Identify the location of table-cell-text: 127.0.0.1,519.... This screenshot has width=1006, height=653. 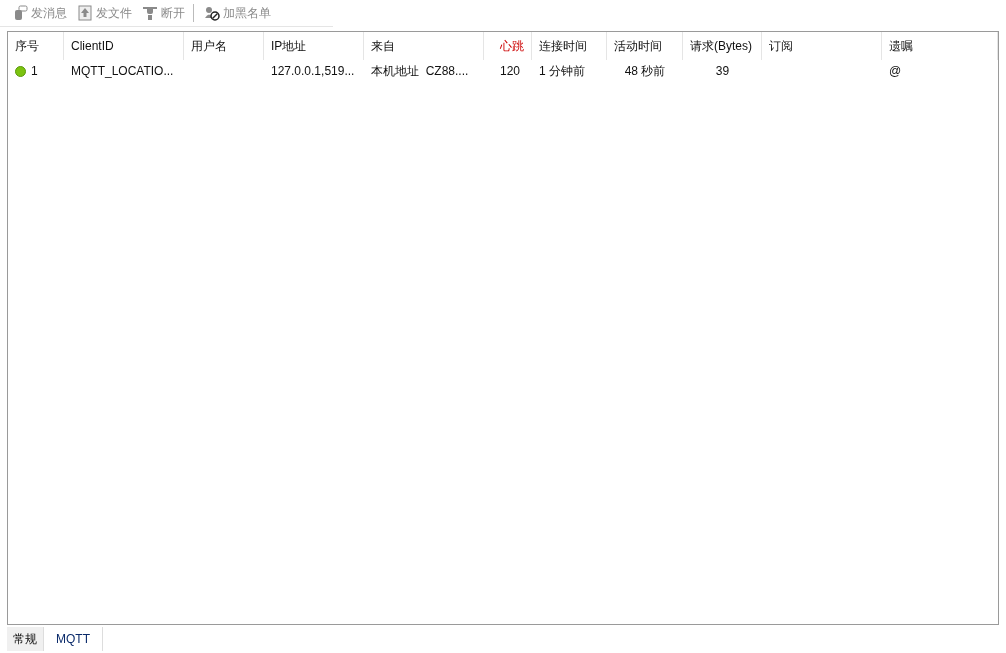
(313, 71).